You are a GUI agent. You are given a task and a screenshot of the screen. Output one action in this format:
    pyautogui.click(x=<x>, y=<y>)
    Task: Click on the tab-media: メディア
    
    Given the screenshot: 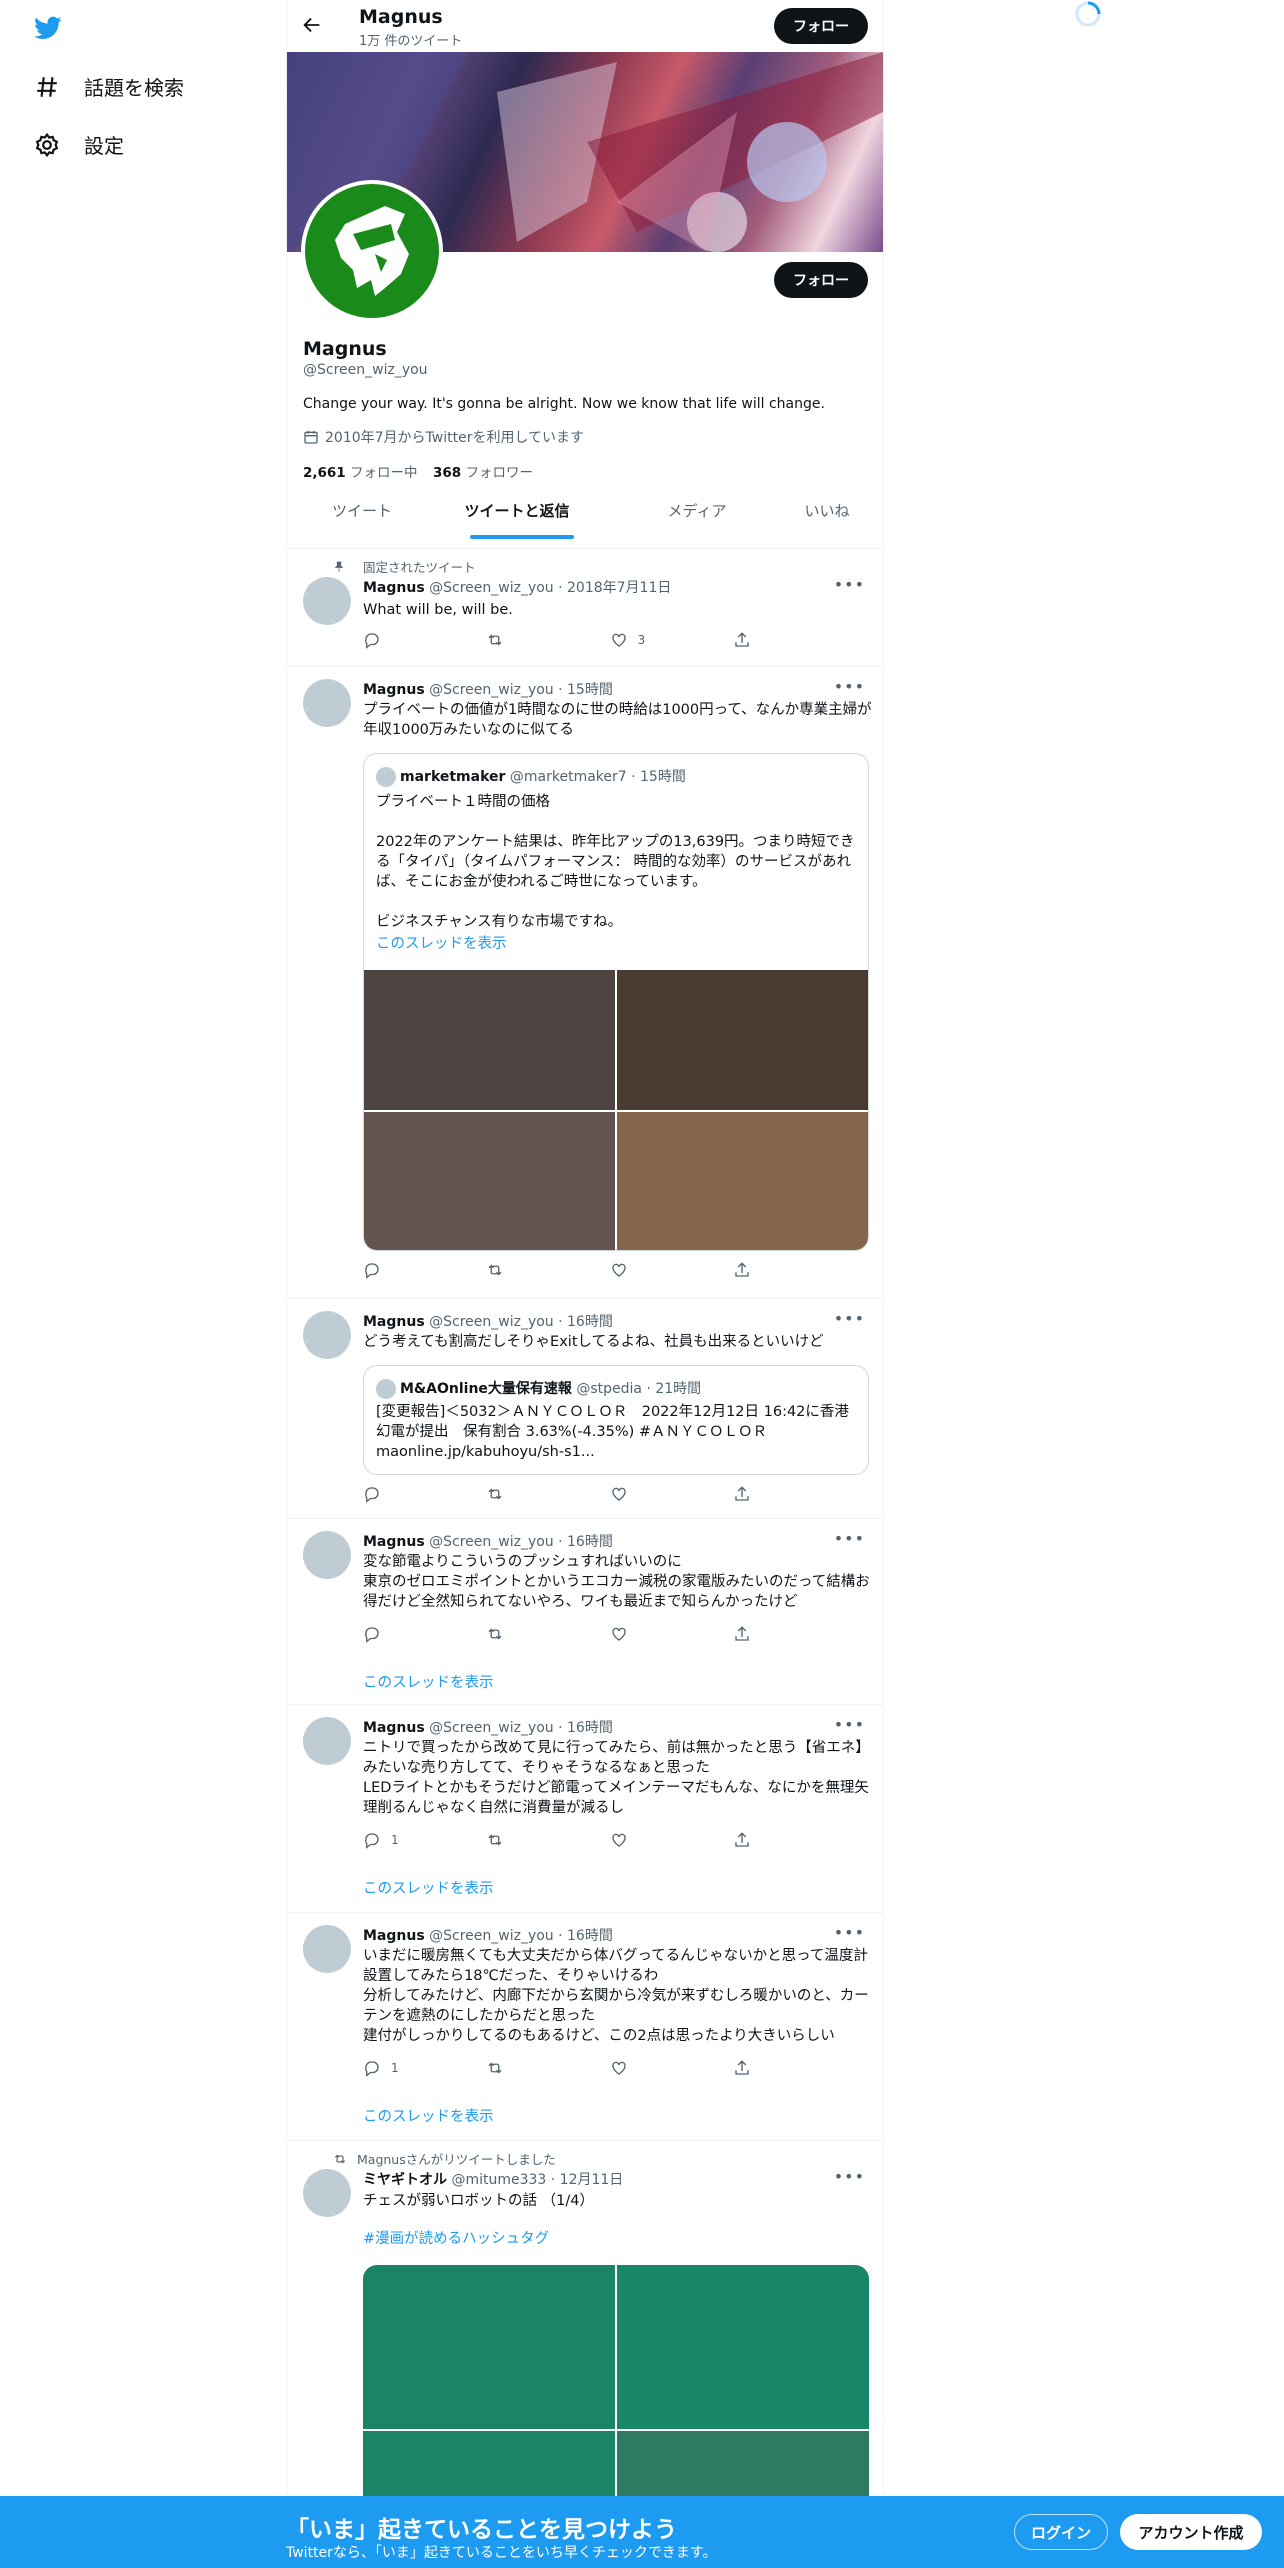 What is the action you would take?
    pyautogui.click(x=697, y=510)
    